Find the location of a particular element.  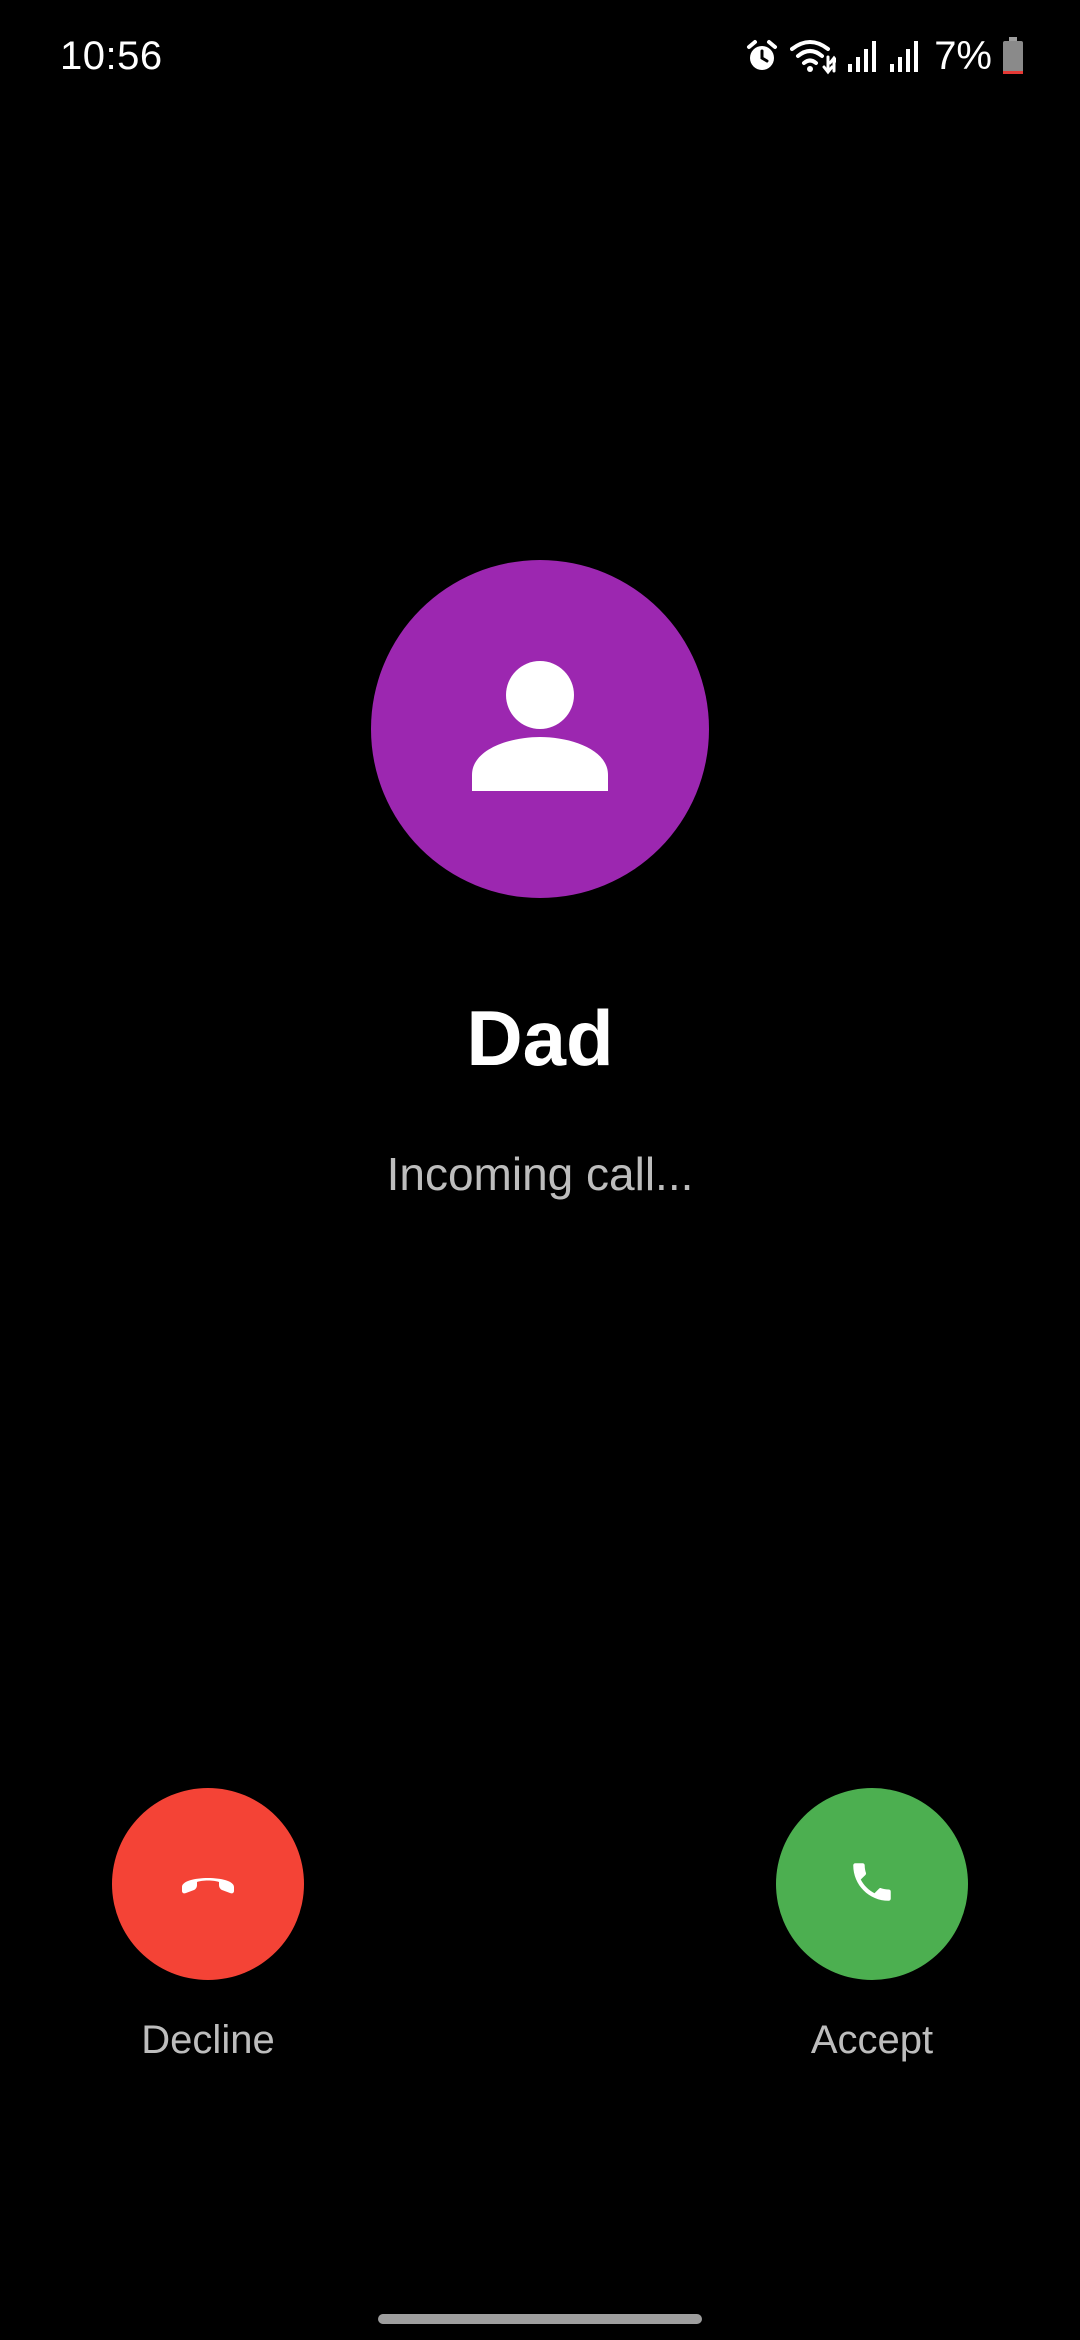

decline-label: Decline is located at coordinates (208, 2040).